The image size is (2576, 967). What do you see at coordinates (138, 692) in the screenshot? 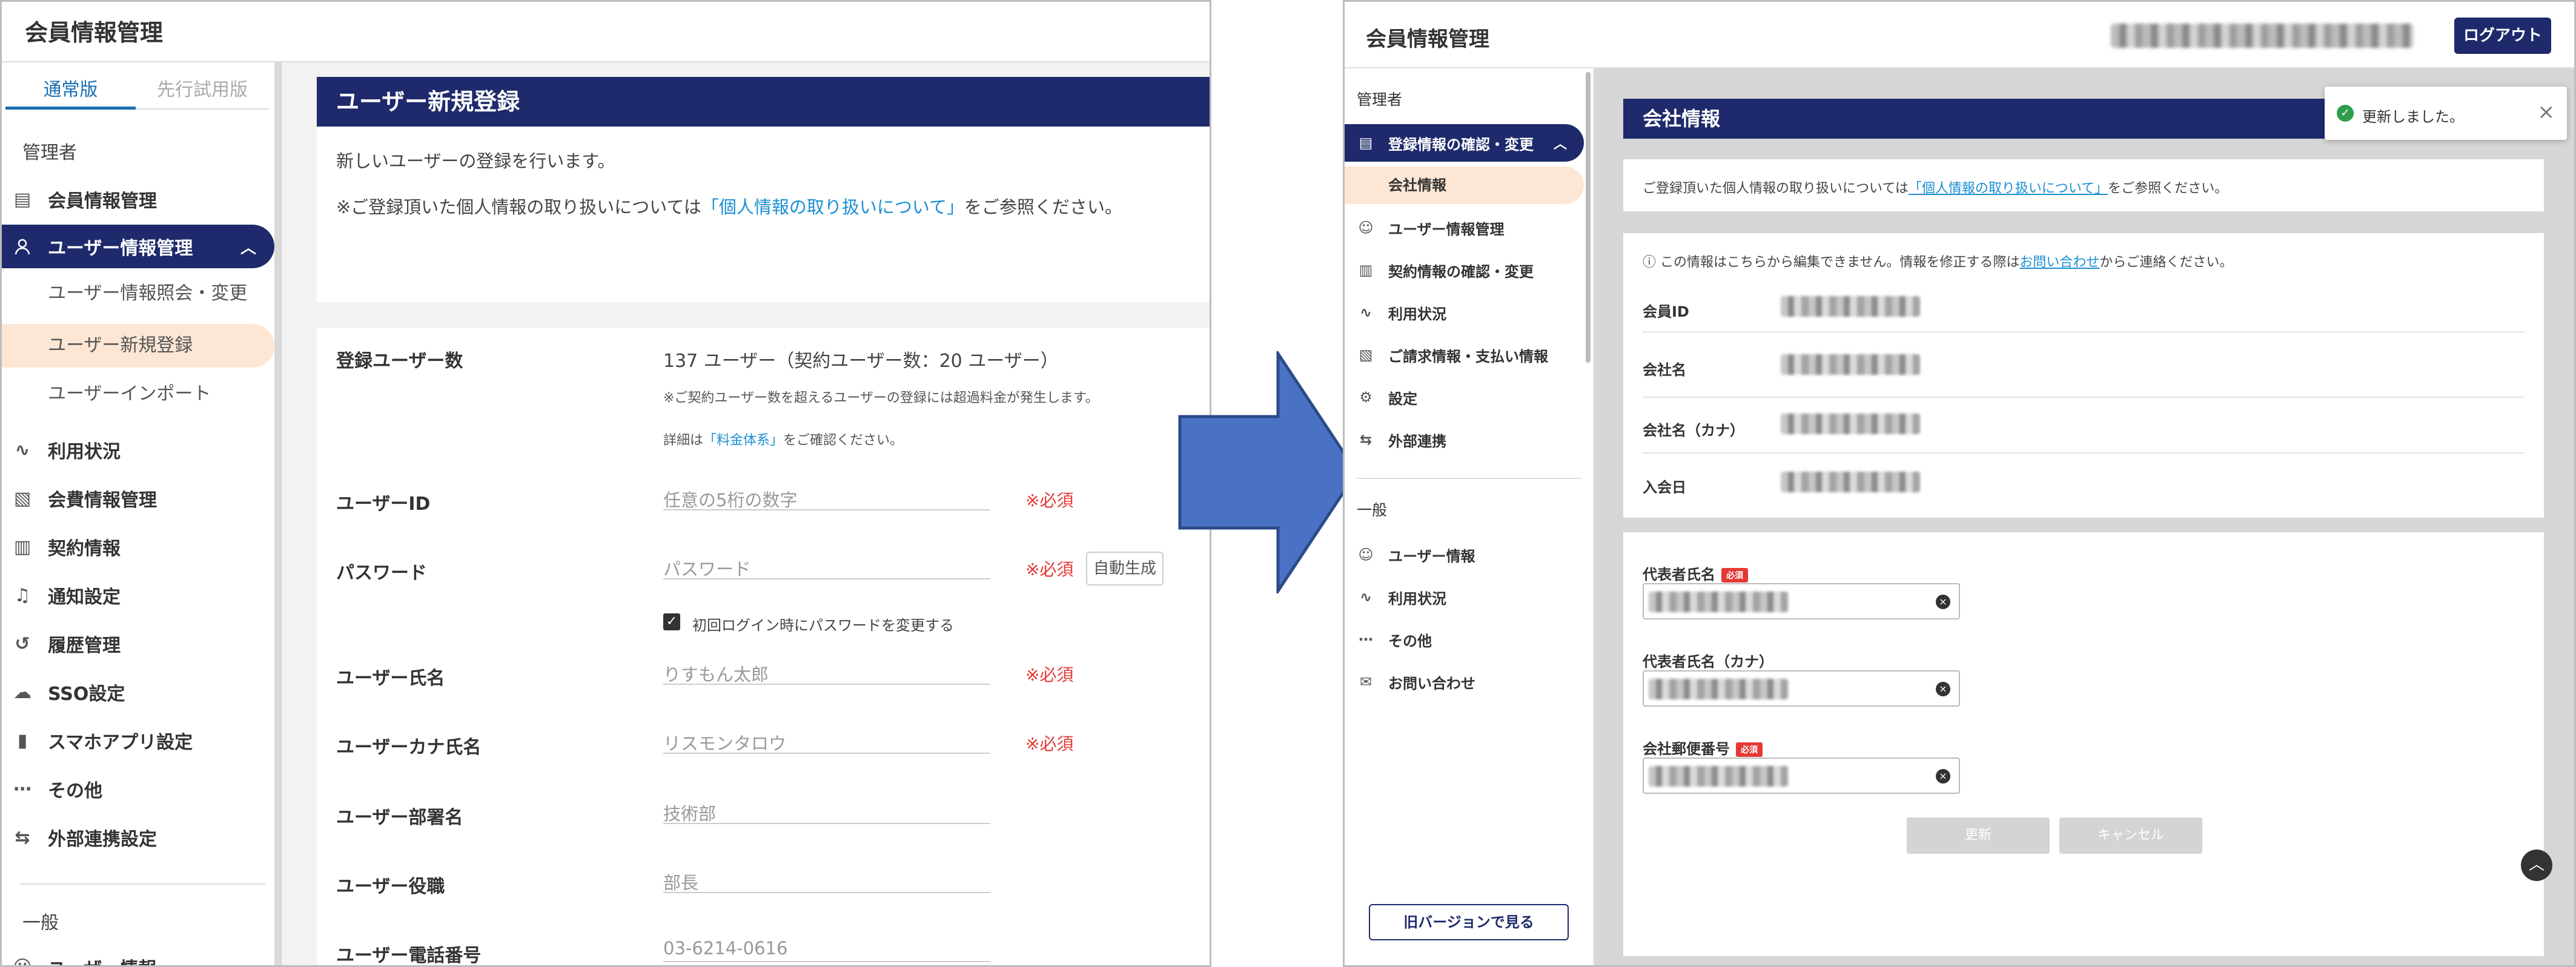
I see `sidebar-item-sso: ☁ SSO設定` at bounding box center [138, 692].